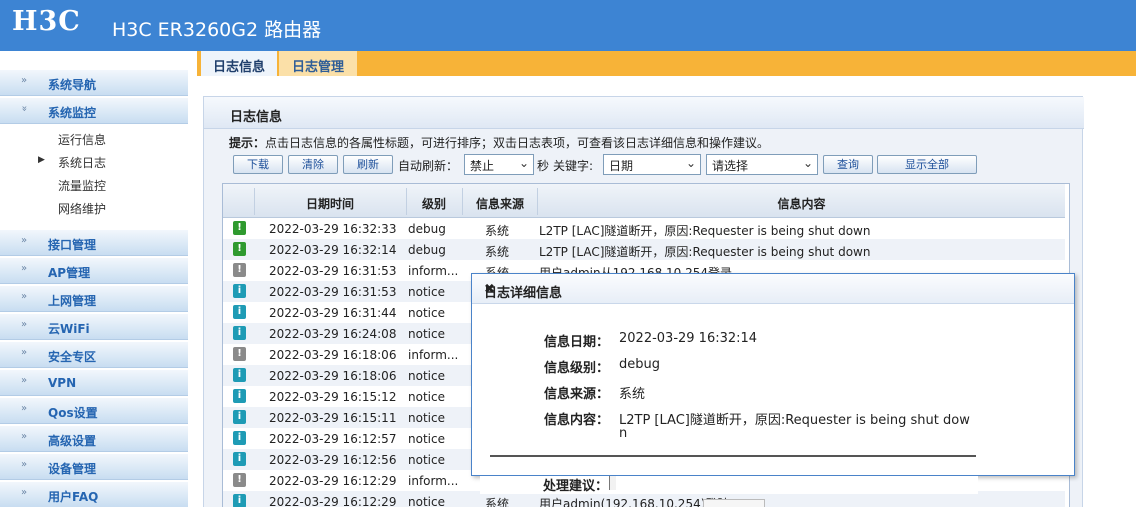 Image resolution: width=1136 pixels, height=507 pixels. I want to click on double-chevron-down-icon: », so click(24, 108).